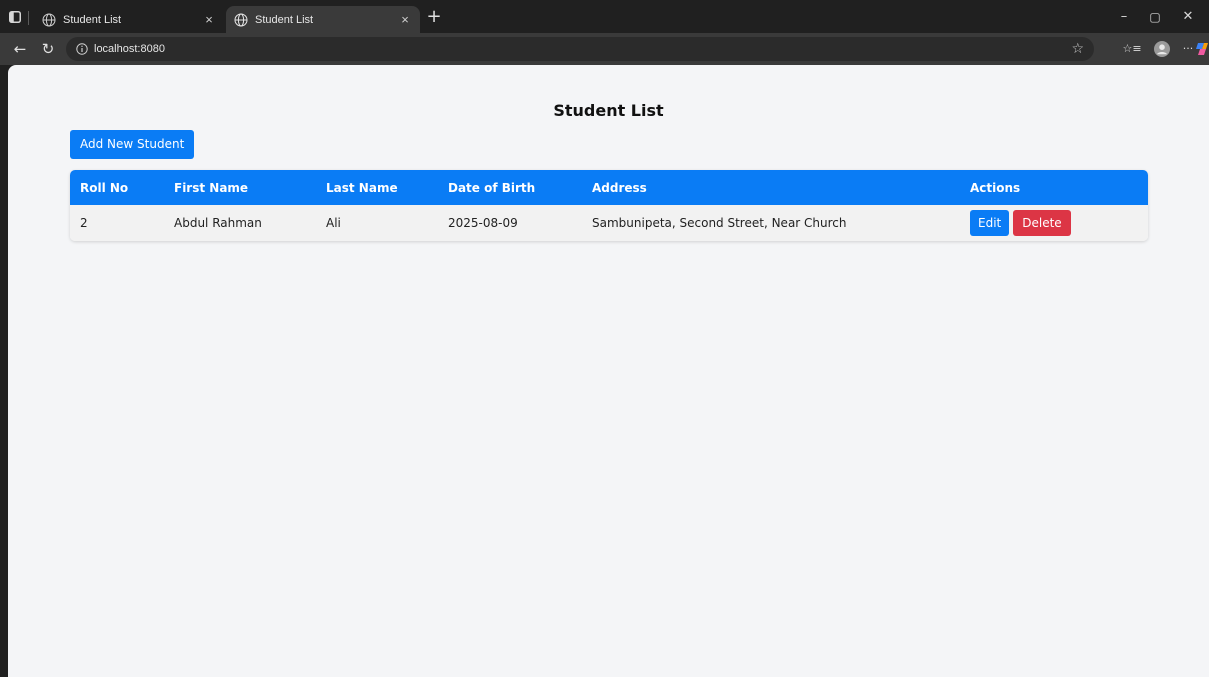 This screenshot has width=1209, height=677. Describe the element at coordinates (129, 49) in the screenshot. I see `url-text: localhost:8080` at that location.